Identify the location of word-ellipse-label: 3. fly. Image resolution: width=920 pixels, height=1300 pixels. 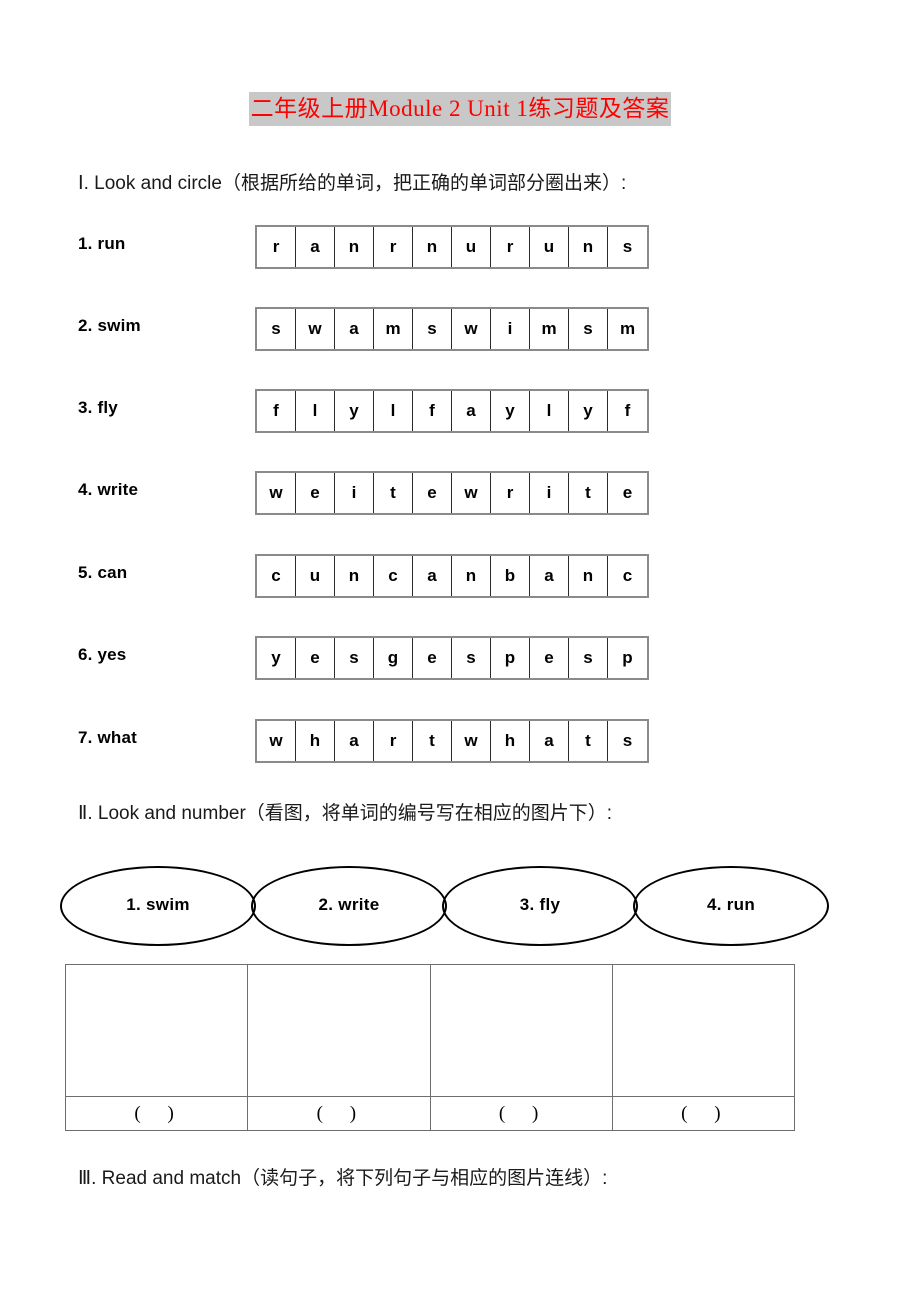
(540, 904).